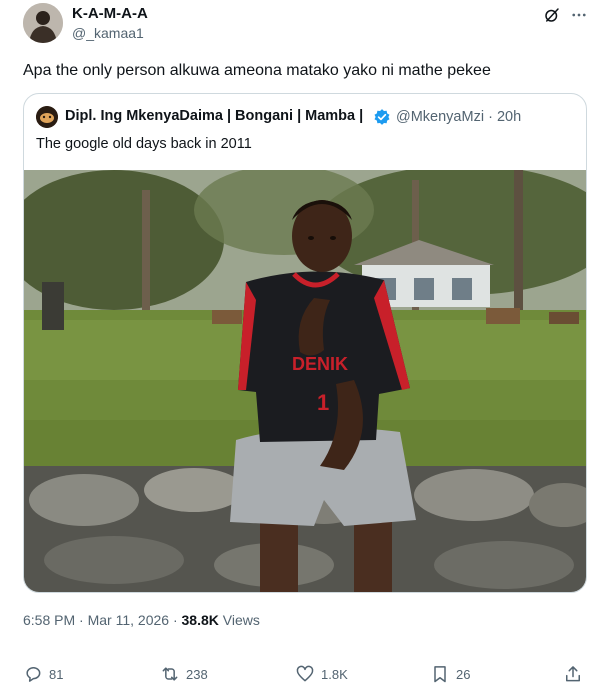 The image size is (610, 689). I want to click on quoted-author-avatar, so click(47, 117).